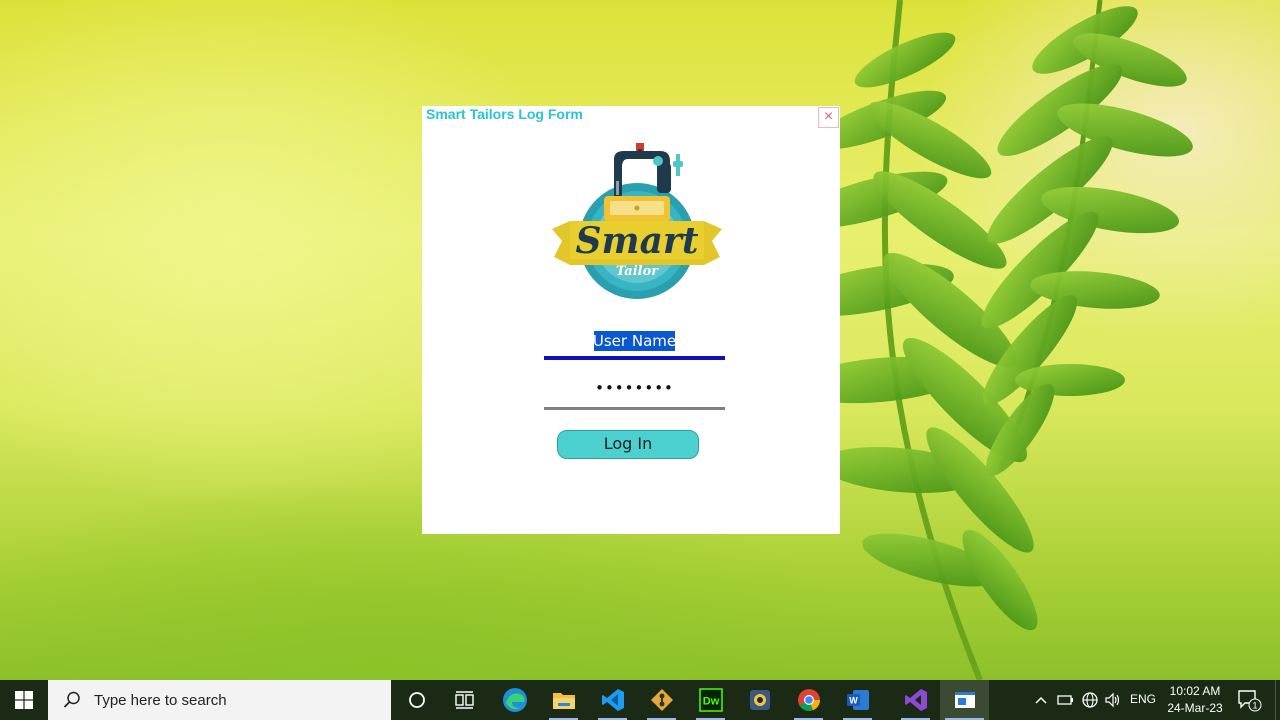  I want to click on visual-studio-button, so click(915, 700).